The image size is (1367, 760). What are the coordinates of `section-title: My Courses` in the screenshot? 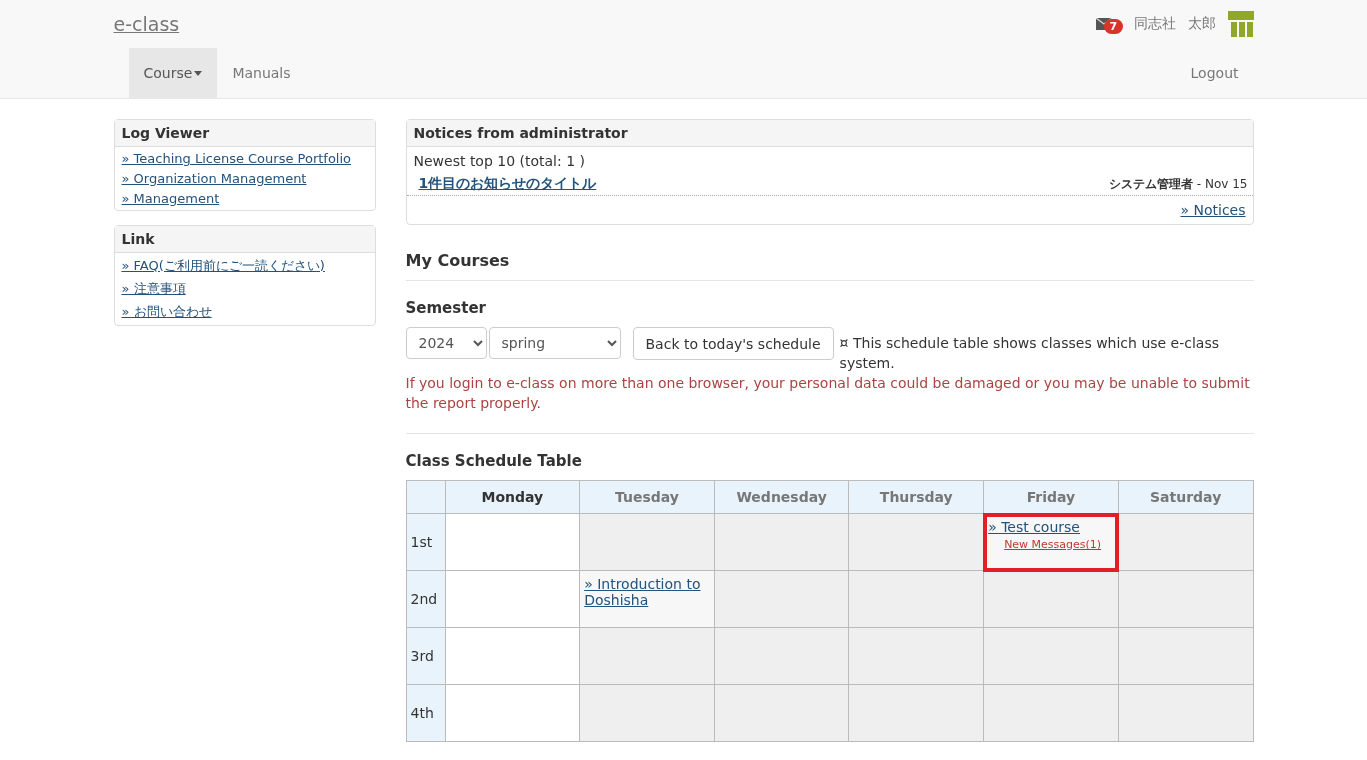 It's located at (829, 266).